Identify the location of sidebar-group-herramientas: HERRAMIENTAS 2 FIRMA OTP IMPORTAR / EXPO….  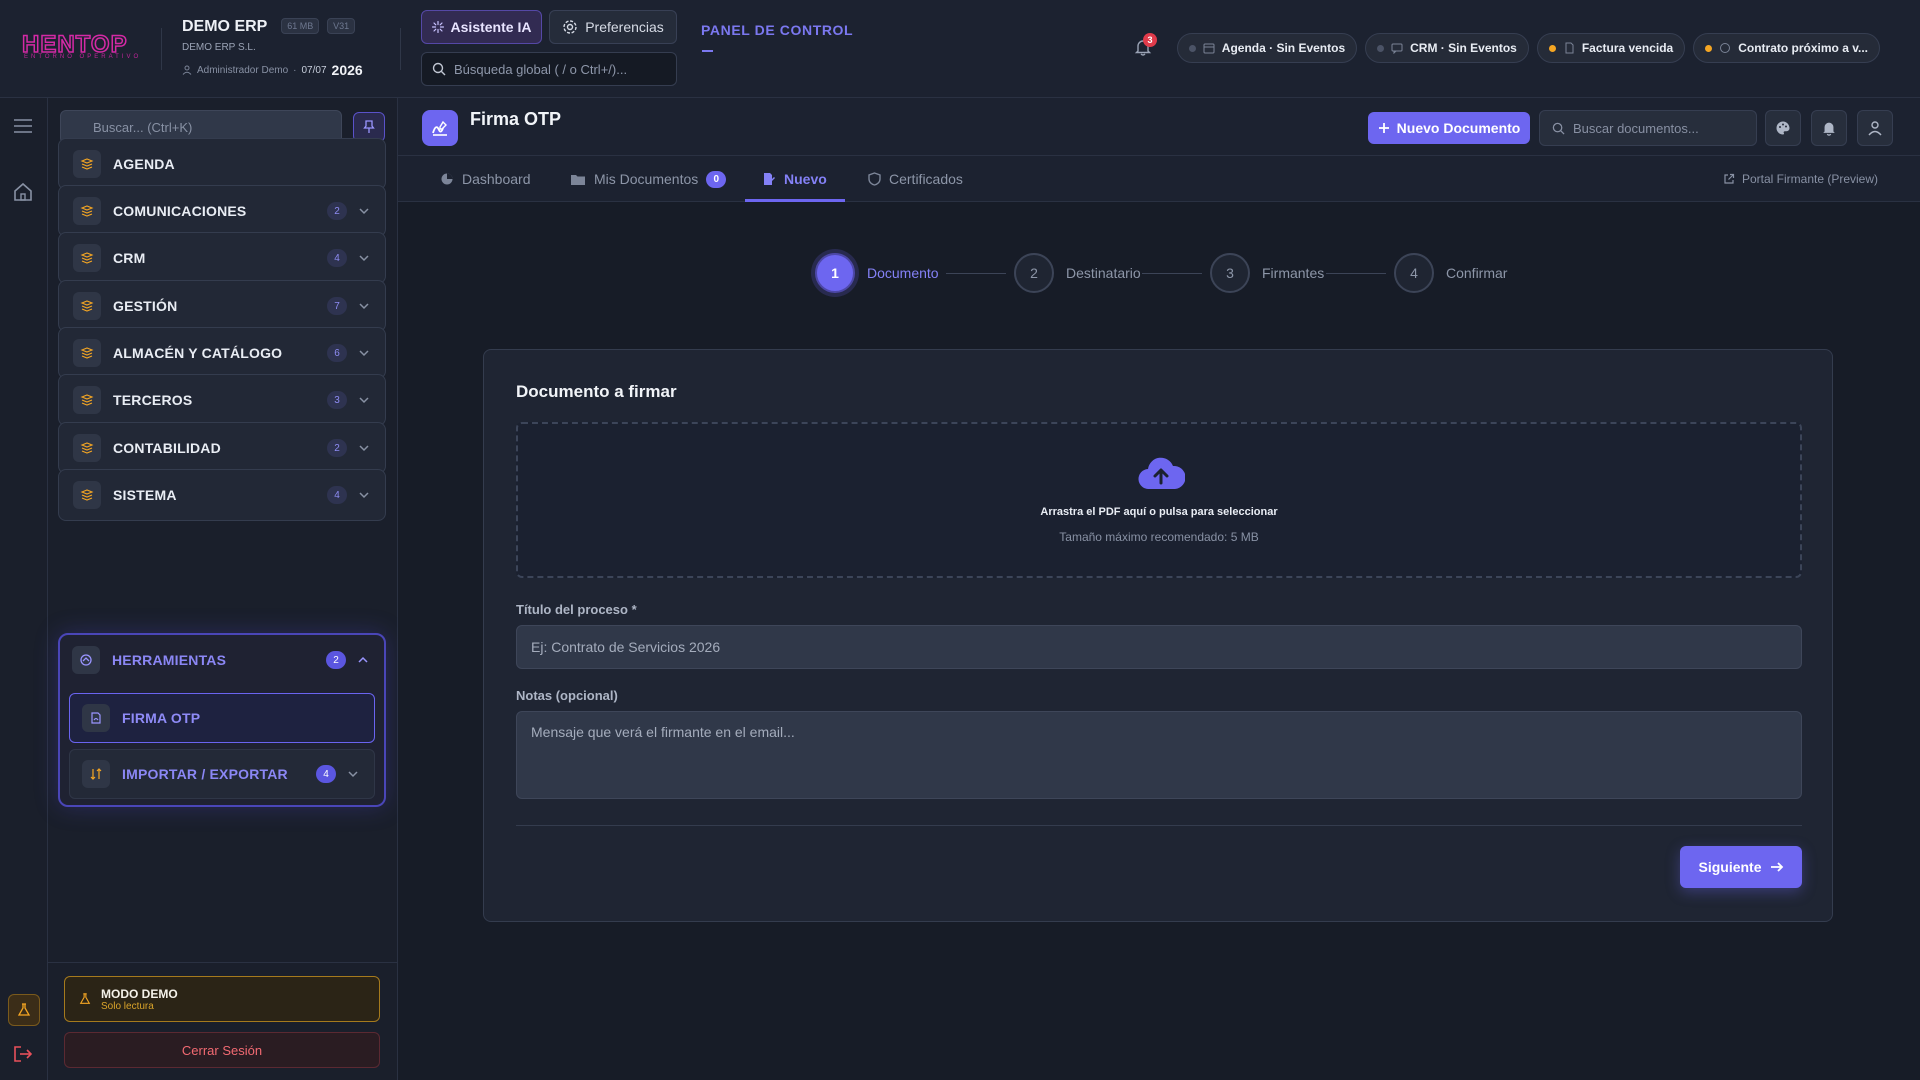
(222, 720).